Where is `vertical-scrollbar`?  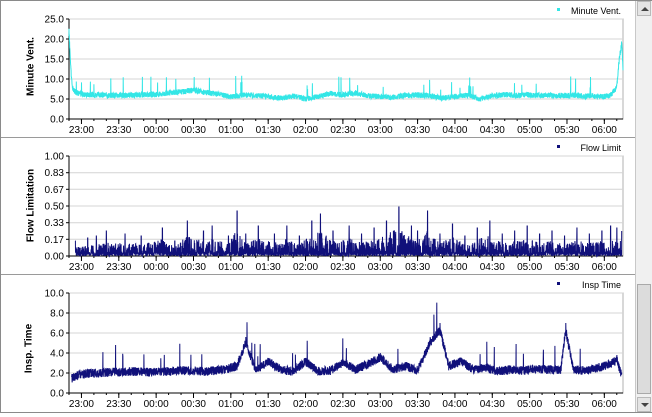 vertical-scrollbar is located at coordinates (643, 206).